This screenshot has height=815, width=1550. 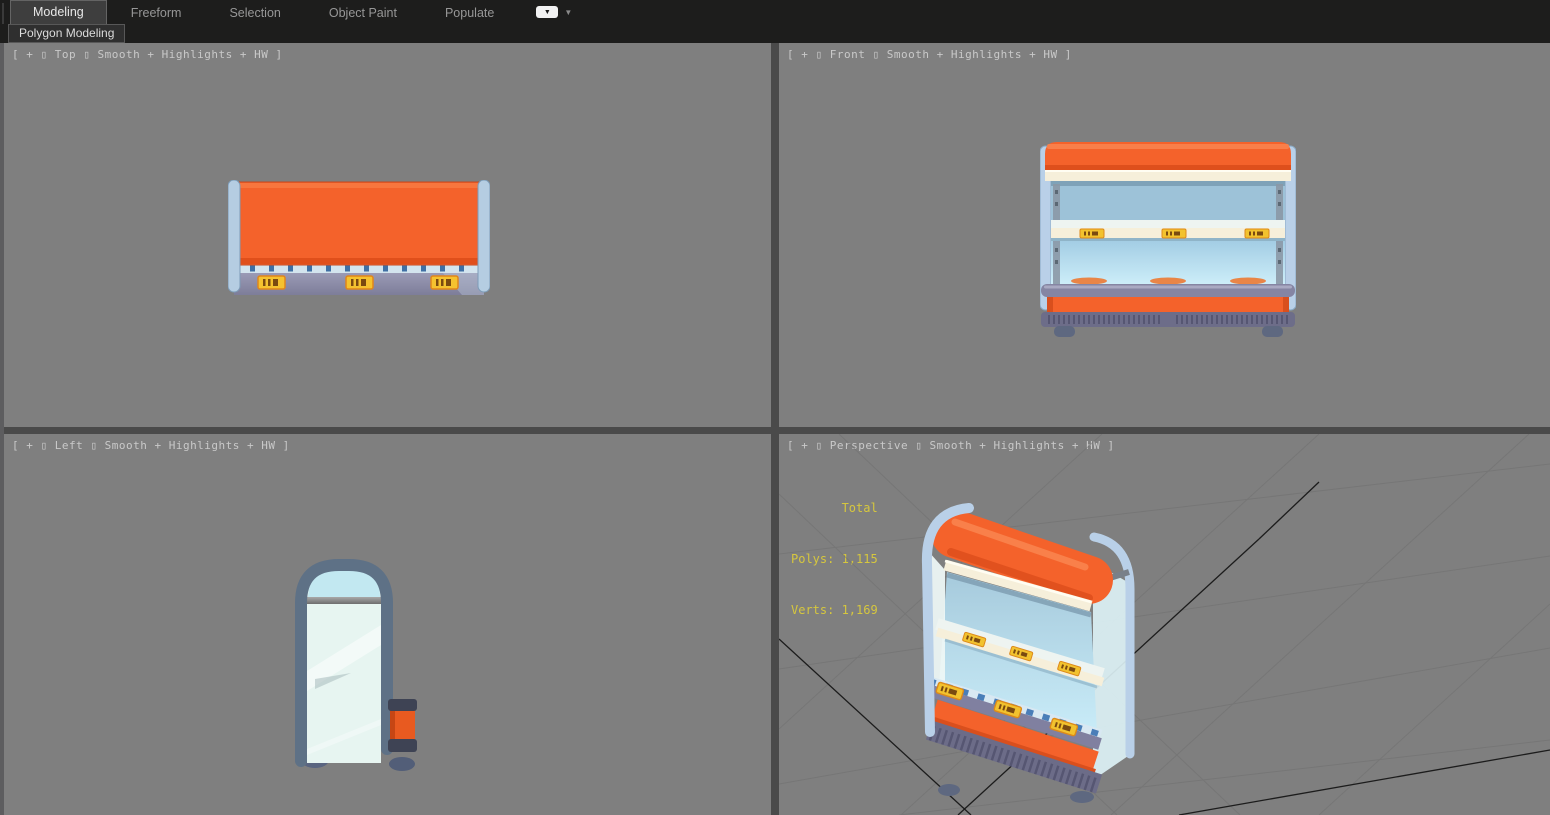 I want to click on left-view-foot-back, so click(x=402, y=764).